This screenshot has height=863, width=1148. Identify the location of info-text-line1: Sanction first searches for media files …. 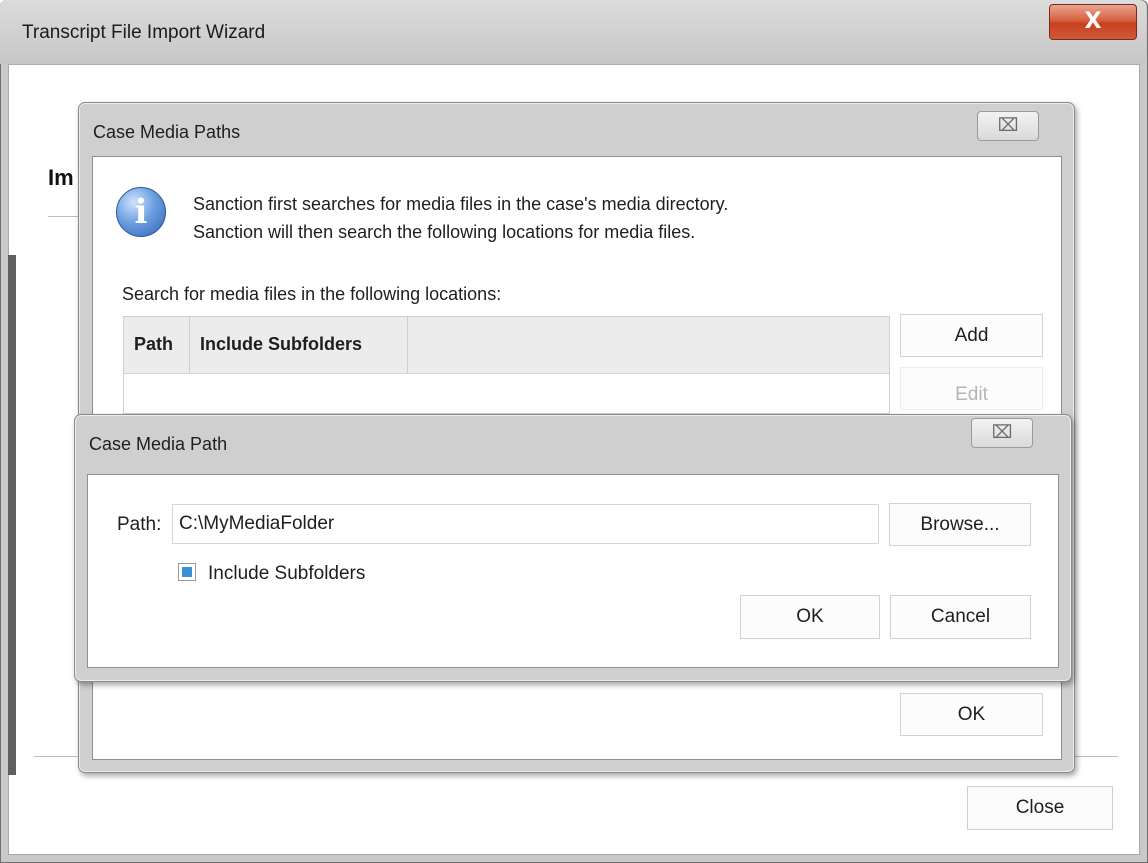
(461, 204).